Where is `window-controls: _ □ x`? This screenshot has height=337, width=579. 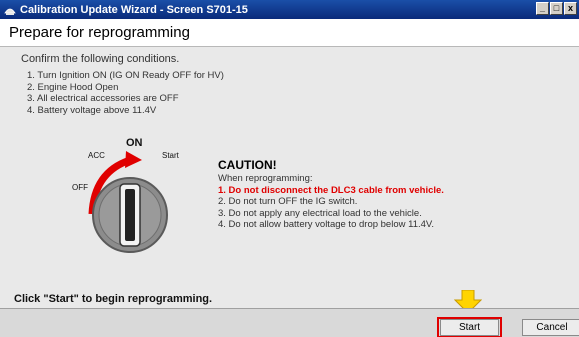
window-controls: _ □ x is located at coordinates (556, 8).